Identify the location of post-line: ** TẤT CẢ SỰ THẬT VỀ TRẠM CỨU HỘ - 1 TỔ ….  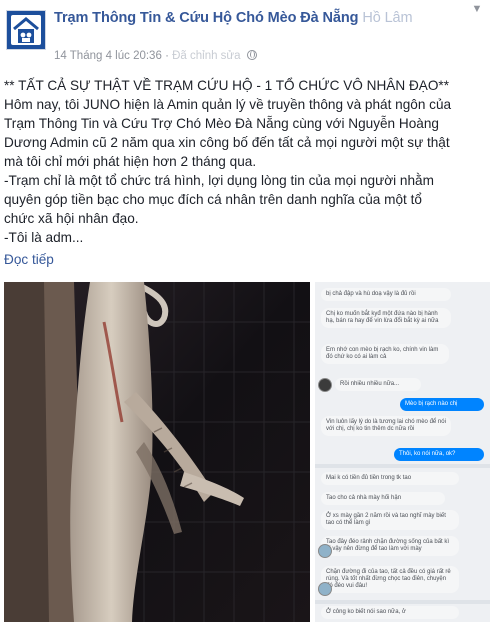
(226, 85).